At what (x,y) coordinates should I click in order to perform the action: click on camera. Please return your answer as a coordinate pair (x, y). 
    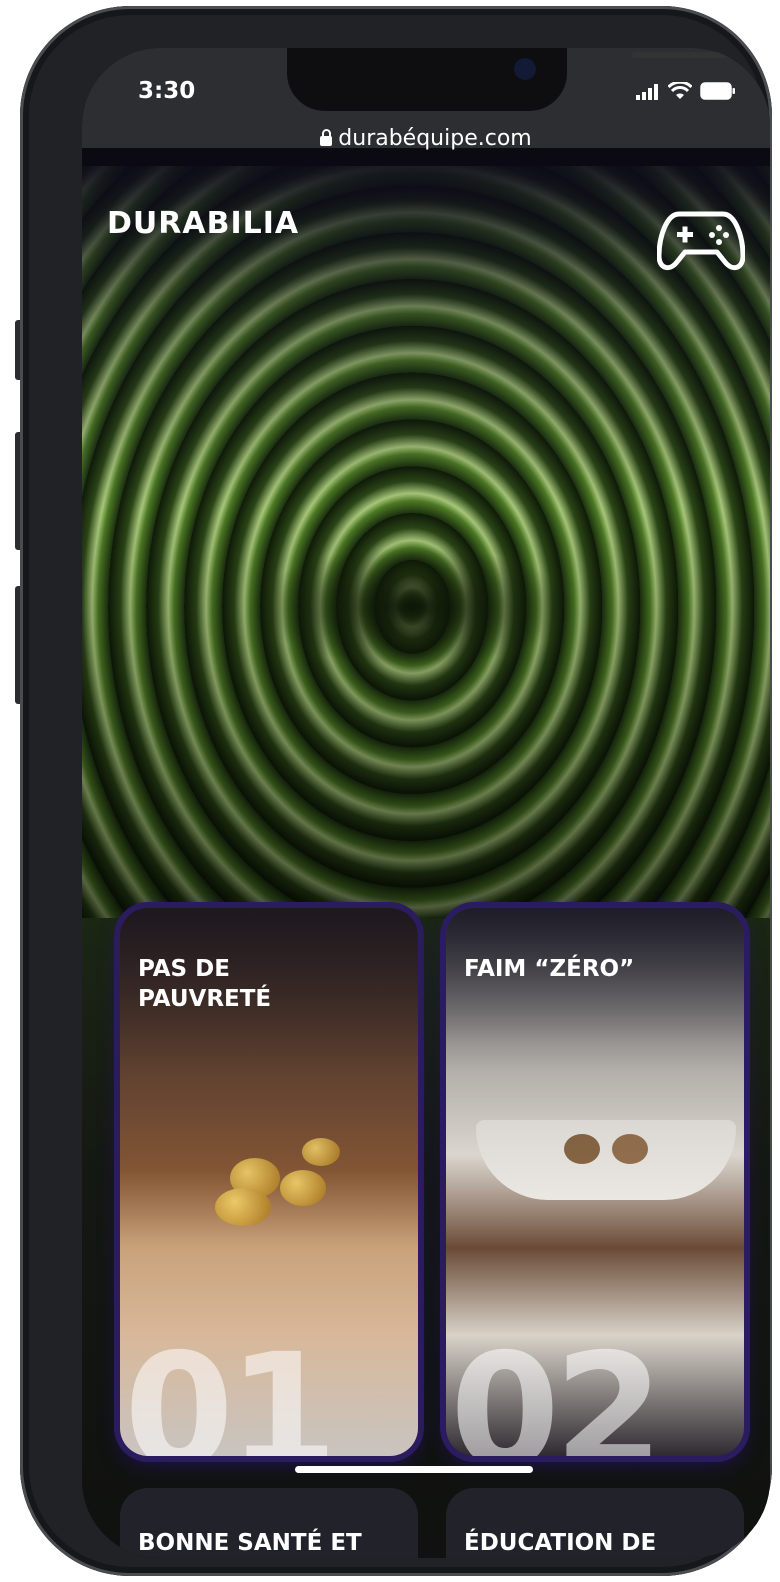
    Looking at the image, I should click on (525, 69).